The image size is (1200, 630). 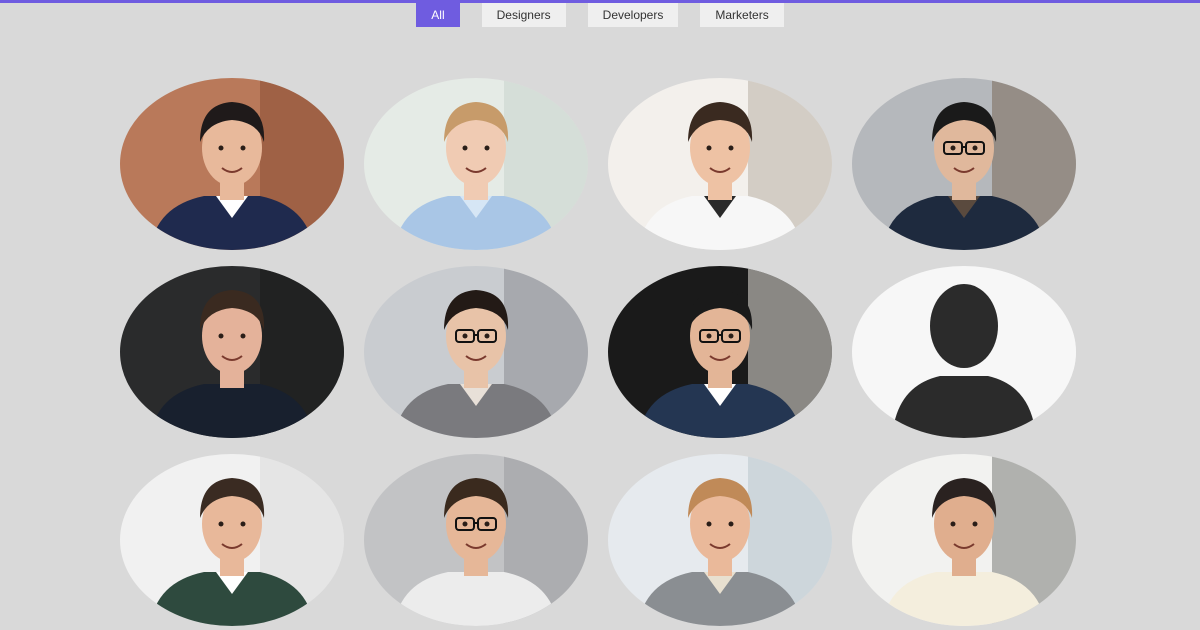 What do you see at coordinates (742, 15) in the screenshot?
I see `filter-marketers-button: Marketers` at bounding box center [742, 15].